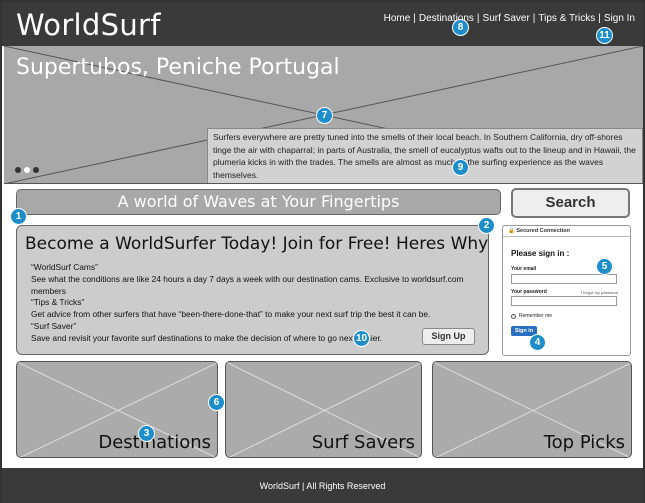 This screenshot has height=503, width=645. Describe the element at coordinates (486, 225) in the screenshot. I see `annotation-badge: 2` at that location.